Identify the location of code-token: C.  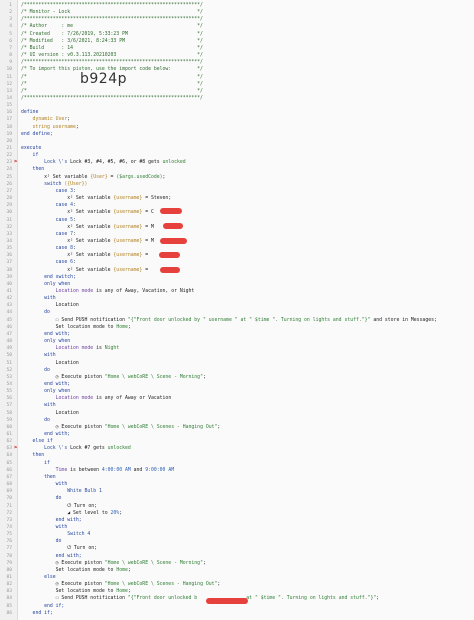
(152, 213).